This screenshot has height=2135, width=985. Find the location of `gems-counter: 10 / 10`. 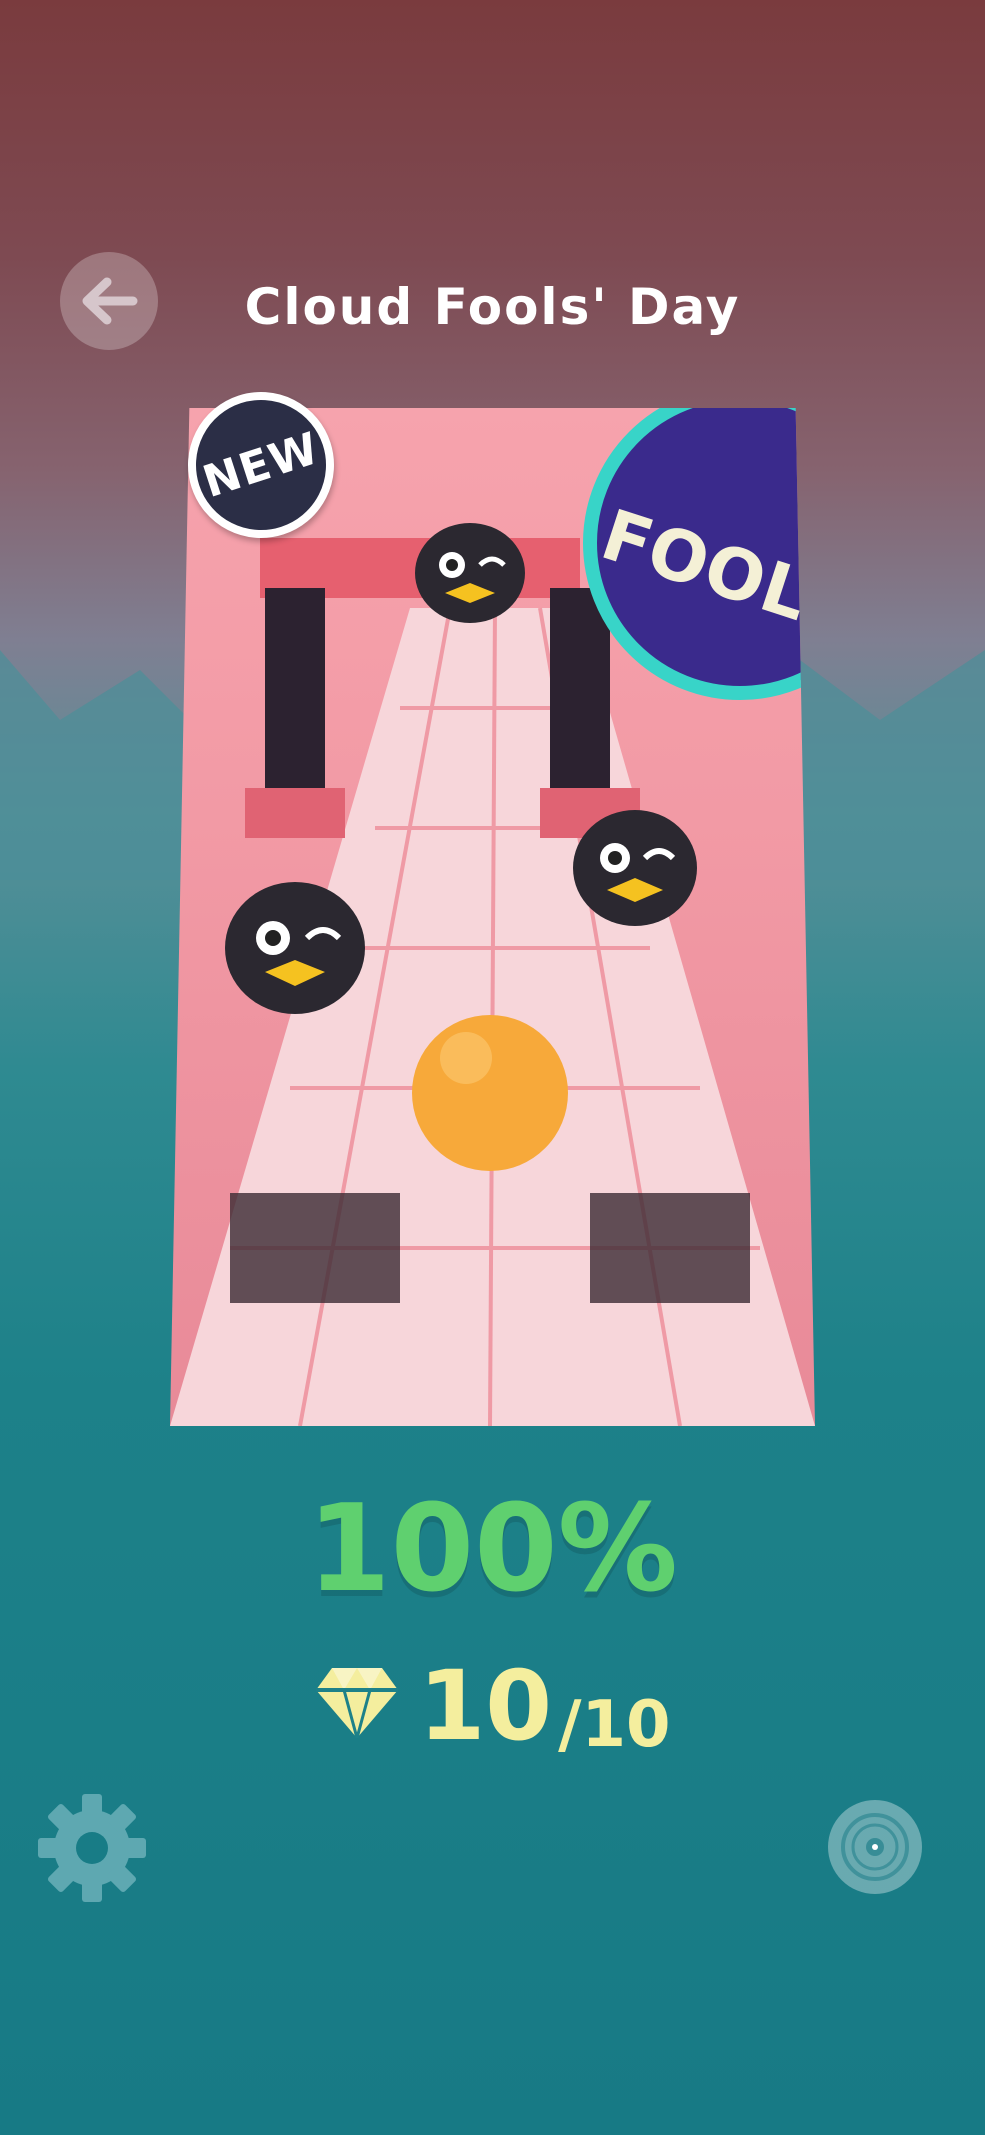

gems-counter: 10 / 10 is located at coordinates (492, 1706).